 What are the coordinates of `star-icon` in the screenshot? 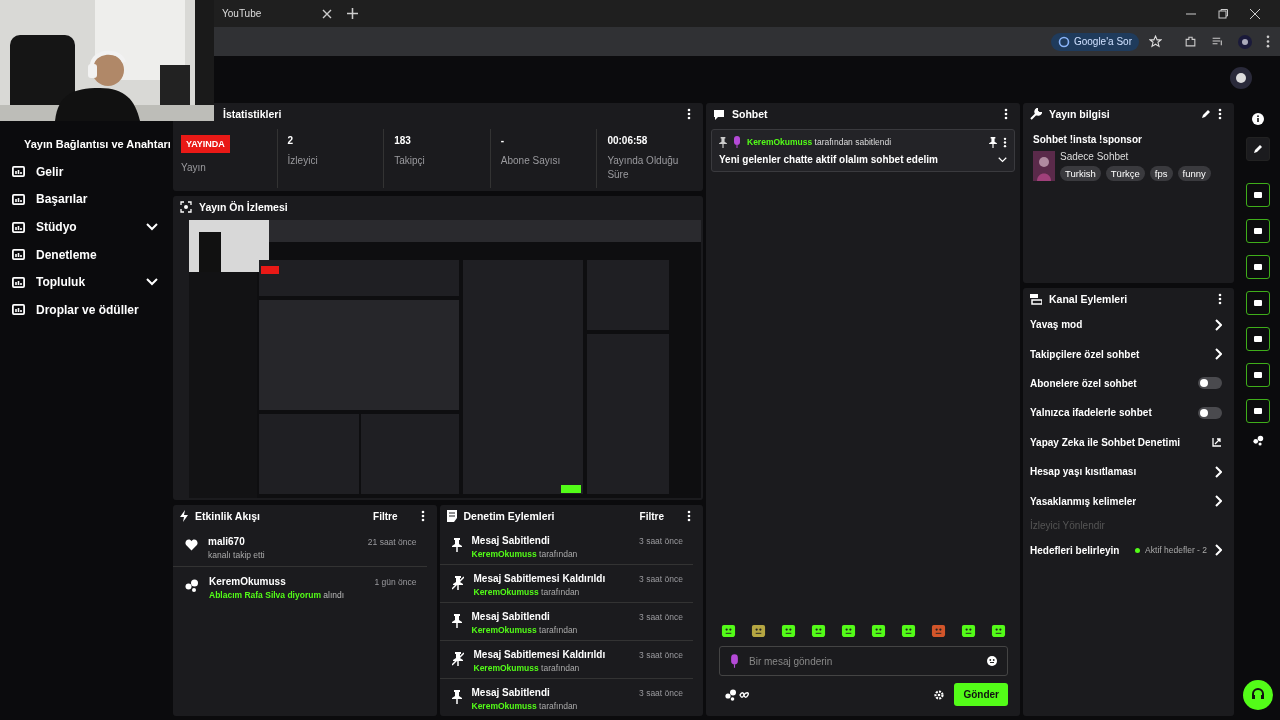 It's located at (1155, 41).